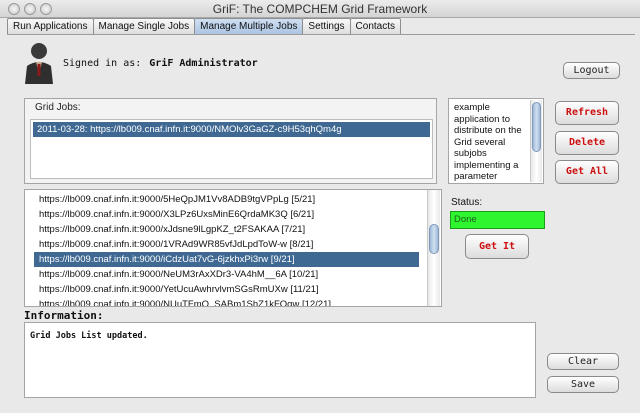 This screenshot has height=413, width=640. I want to click on information-text: Grid Jobs List updated., so click(89, 336).